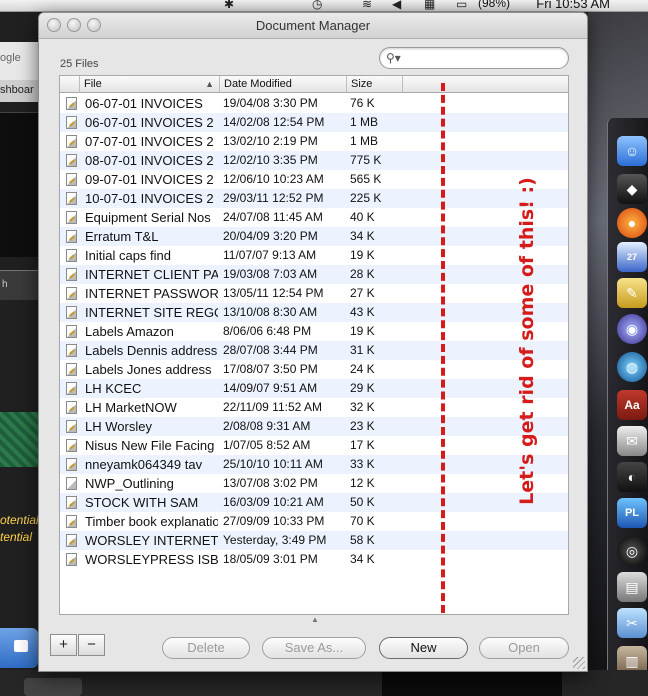  Describe the element at coordinates (270, 350) in the screenshot. I see `date-modified-cell: 28/07/08 3:44 PM` at that location.